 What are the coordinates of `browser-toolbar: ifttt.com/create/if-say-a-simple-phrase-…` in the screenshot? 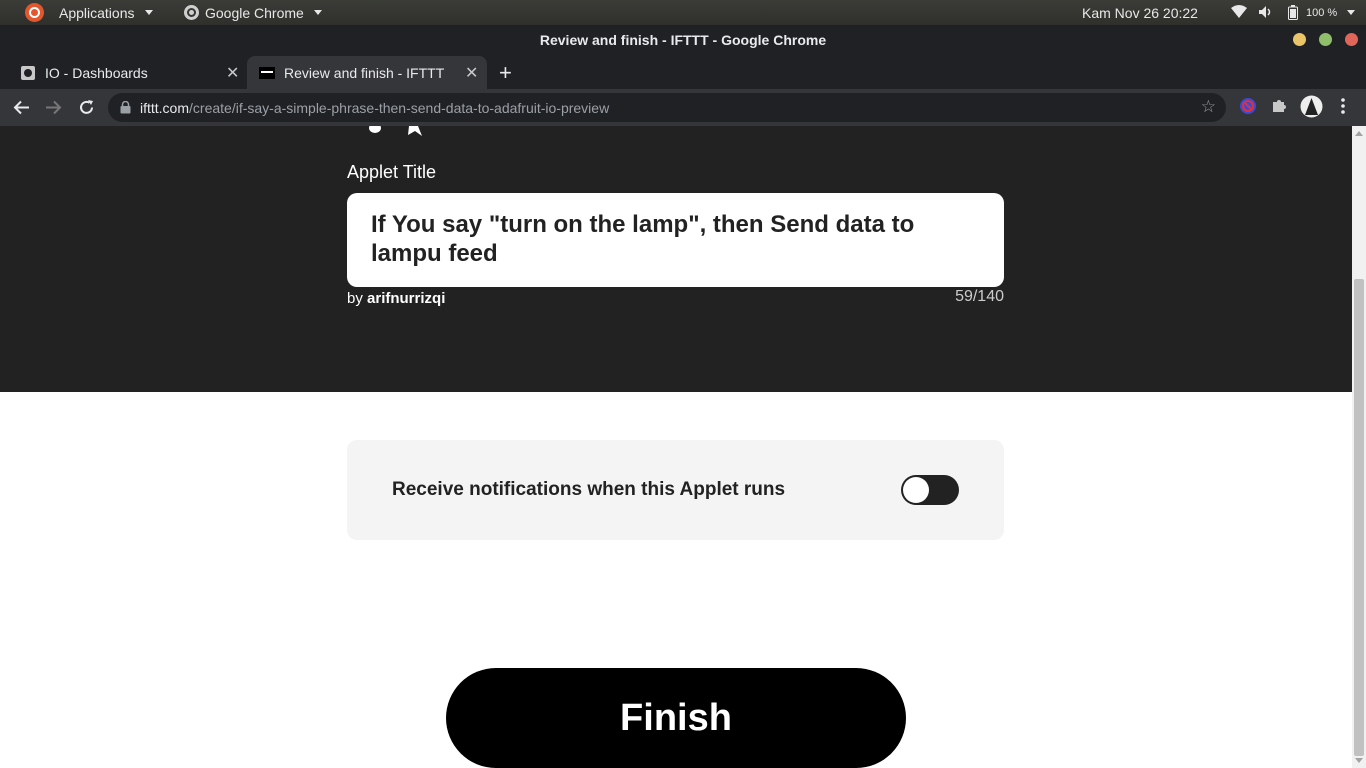 It's located at (683, 107).